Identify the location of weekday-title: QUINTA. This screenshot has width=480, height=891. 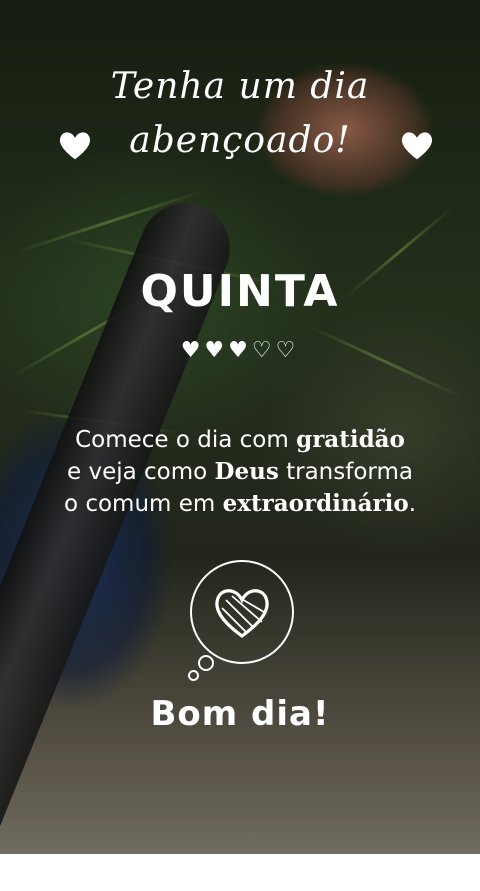
(240, 291).